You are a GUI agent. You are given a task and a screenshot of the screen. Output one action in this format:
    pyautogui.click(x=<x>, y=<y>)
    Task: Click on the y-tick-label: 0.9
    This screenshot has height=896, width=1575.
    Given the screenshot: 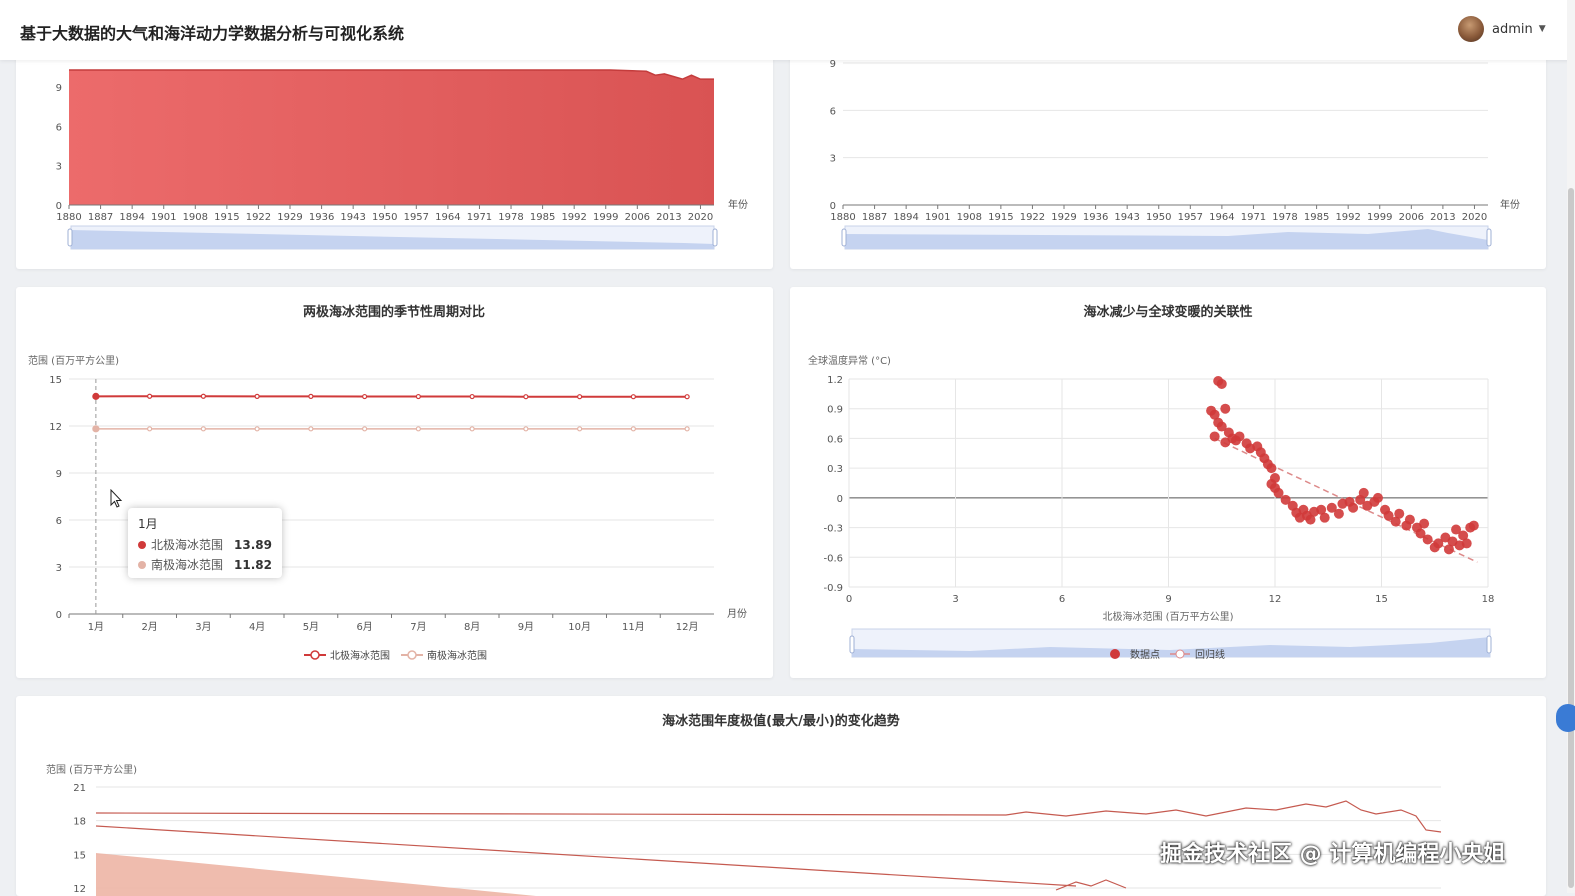 What is the action you would take?
    pyautogui.click(x=835, y=410)
    